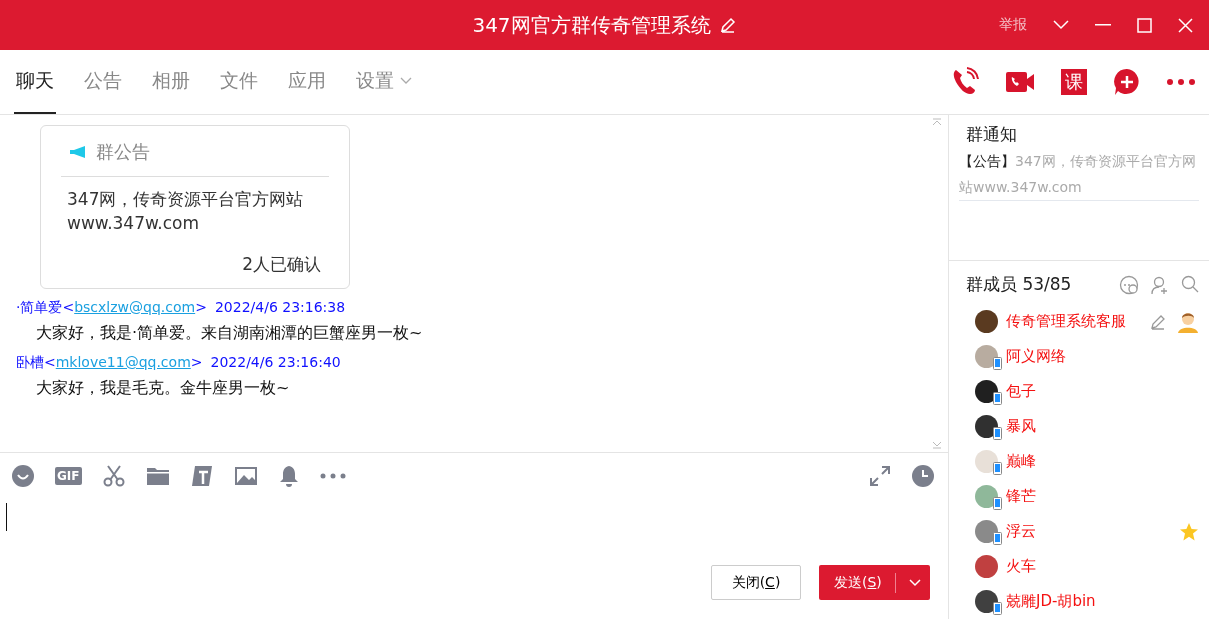 This screenshot has height=619, width=1209. What do you see at coordinates (1079, 174) in the screenshot?
I see `notice-text: 【公告】347网，传奇资源平台官方网站www.347w.com` at bounding box center [1079, 174].